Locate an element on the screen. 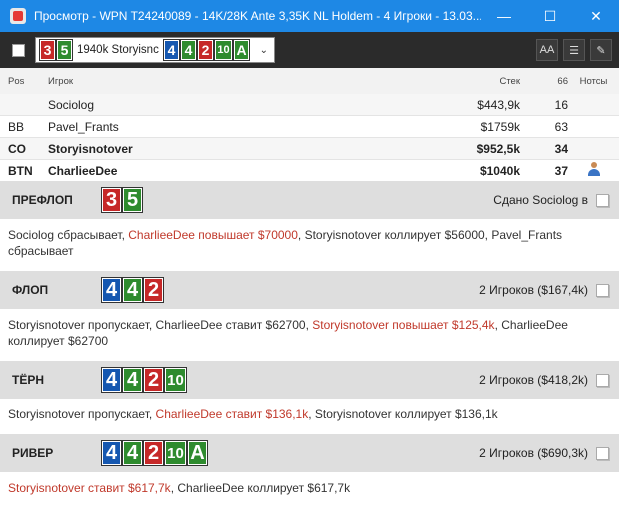 The width and height of the screenshot is (619, 512). street-info: 2 Игроков ($167,4k) is located at coordinates (533, 290).